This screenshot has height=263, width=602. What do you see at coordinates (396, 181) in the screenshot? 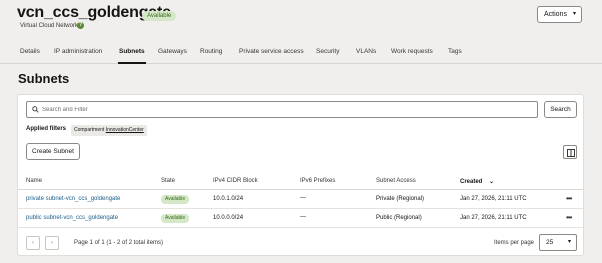
I see `column-header-subnet-access: Subnet Access` at bounding box center [396, 181].